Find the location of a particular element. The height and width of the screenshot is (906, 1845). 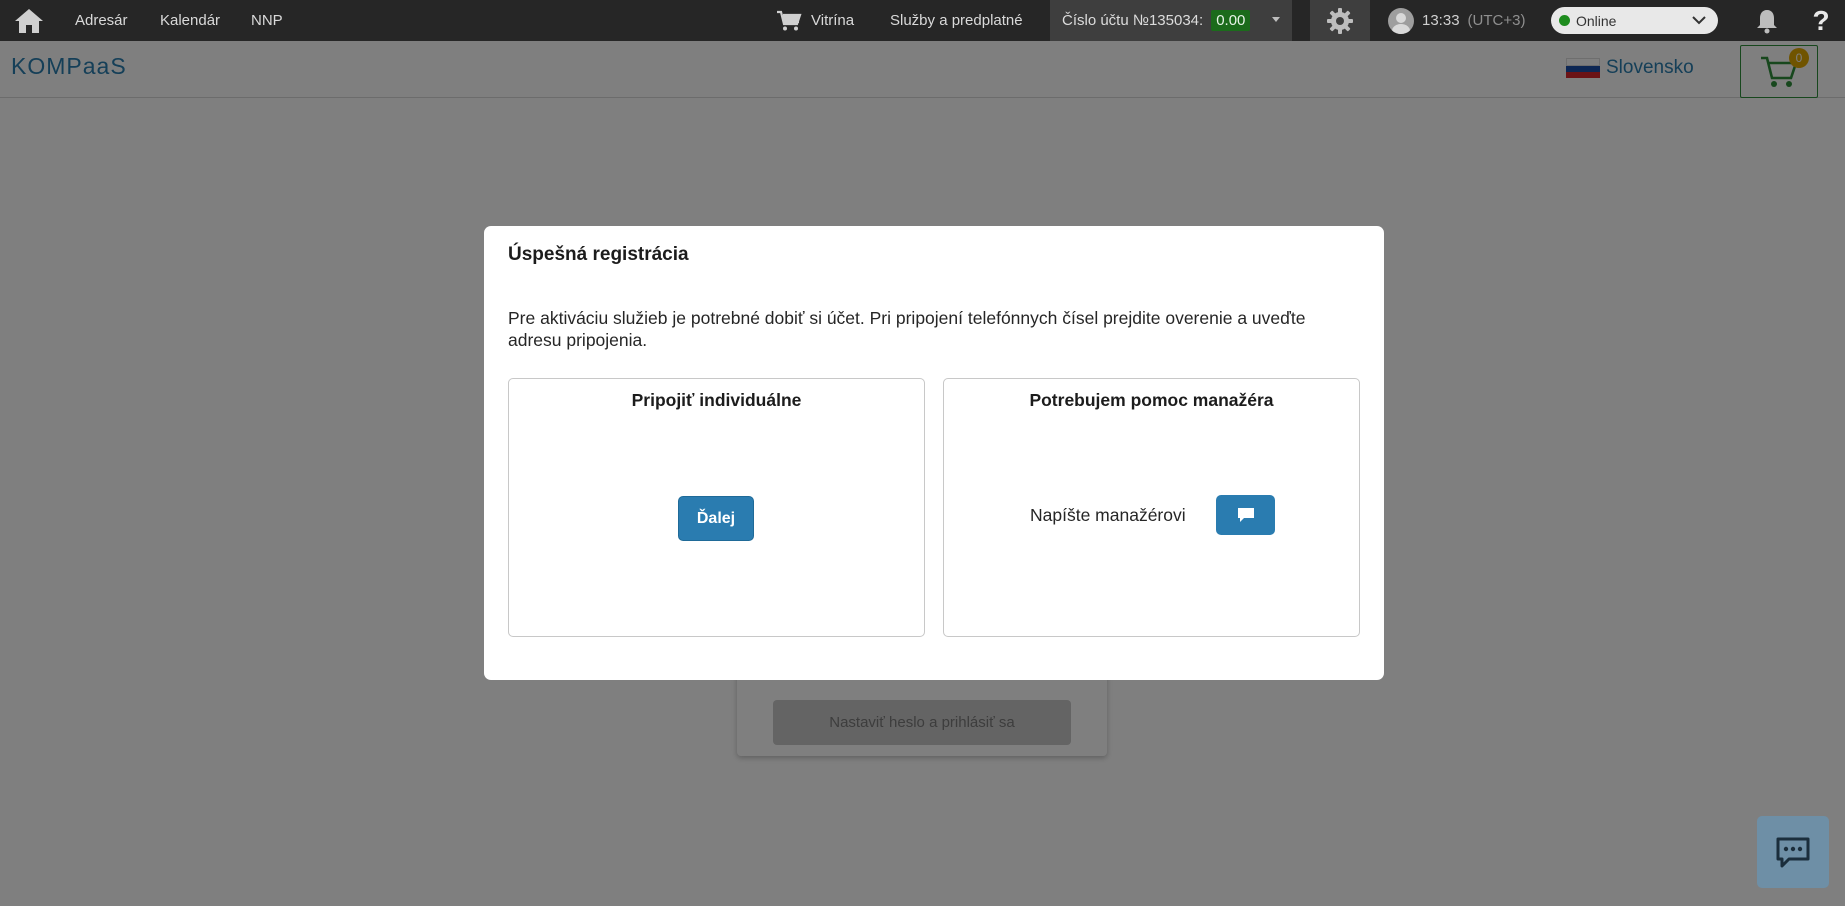

account-label: Číslo účtu №135034: is located at coordinates (1133, 20).